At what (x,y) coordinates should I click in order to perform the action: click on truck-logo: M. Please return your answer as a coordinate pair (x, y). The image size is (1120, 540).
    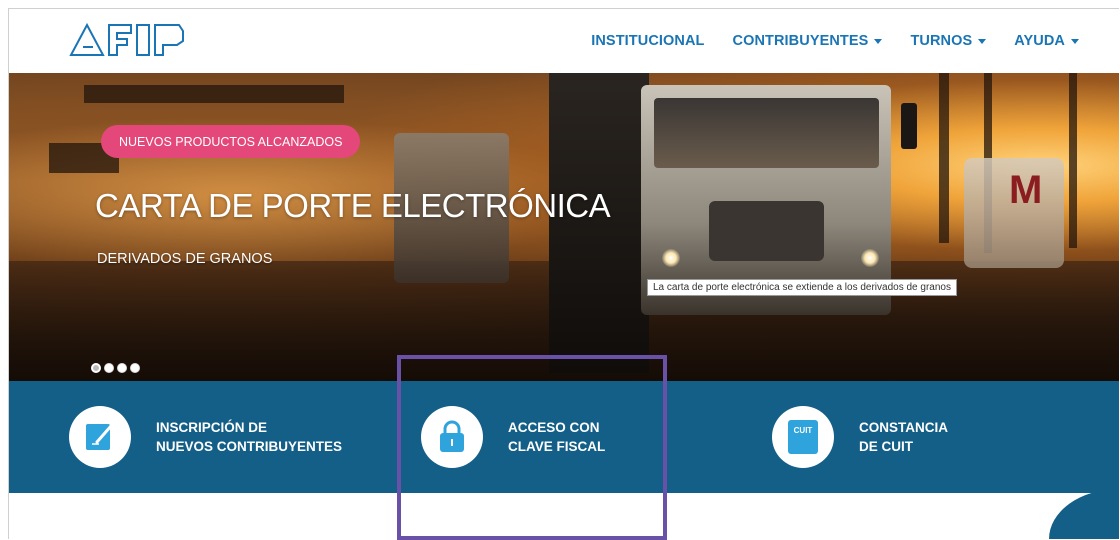
    Looking at the image, I should click on (1026, 190).